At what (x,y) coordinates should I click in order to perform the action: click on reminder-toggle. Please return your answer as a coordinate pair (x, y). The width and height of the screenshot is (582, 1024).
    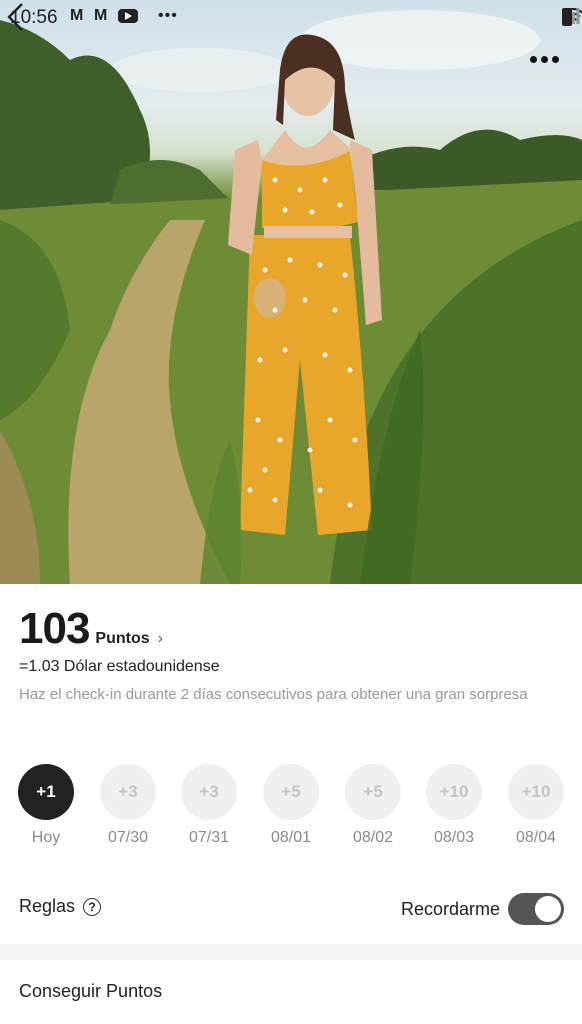
    Looking at the image, I should click on (536, 909).